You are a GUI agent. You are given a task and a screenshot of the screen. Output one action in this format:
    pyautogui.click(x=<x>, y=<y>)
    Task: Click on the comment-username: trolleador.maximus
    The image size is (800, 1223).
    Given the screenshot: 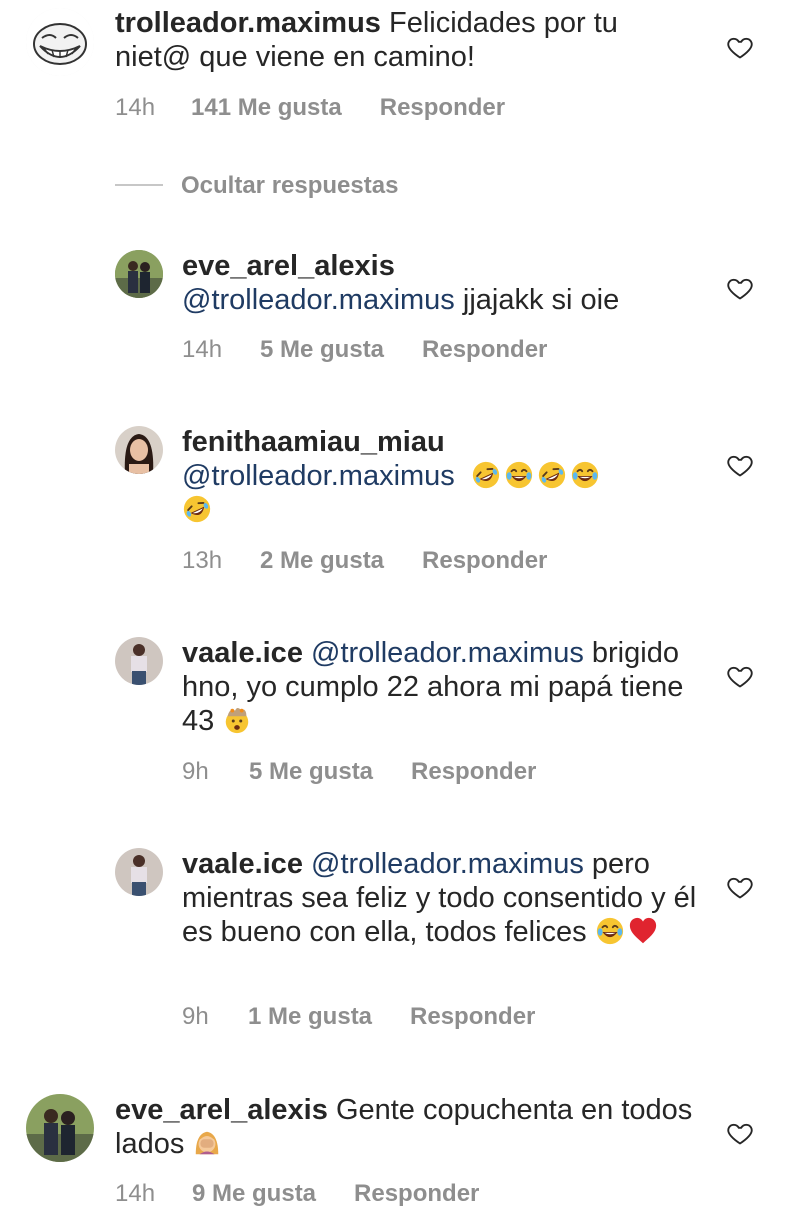 What is the action you would take?
    pyautogui.click(x=248, y=23)
    